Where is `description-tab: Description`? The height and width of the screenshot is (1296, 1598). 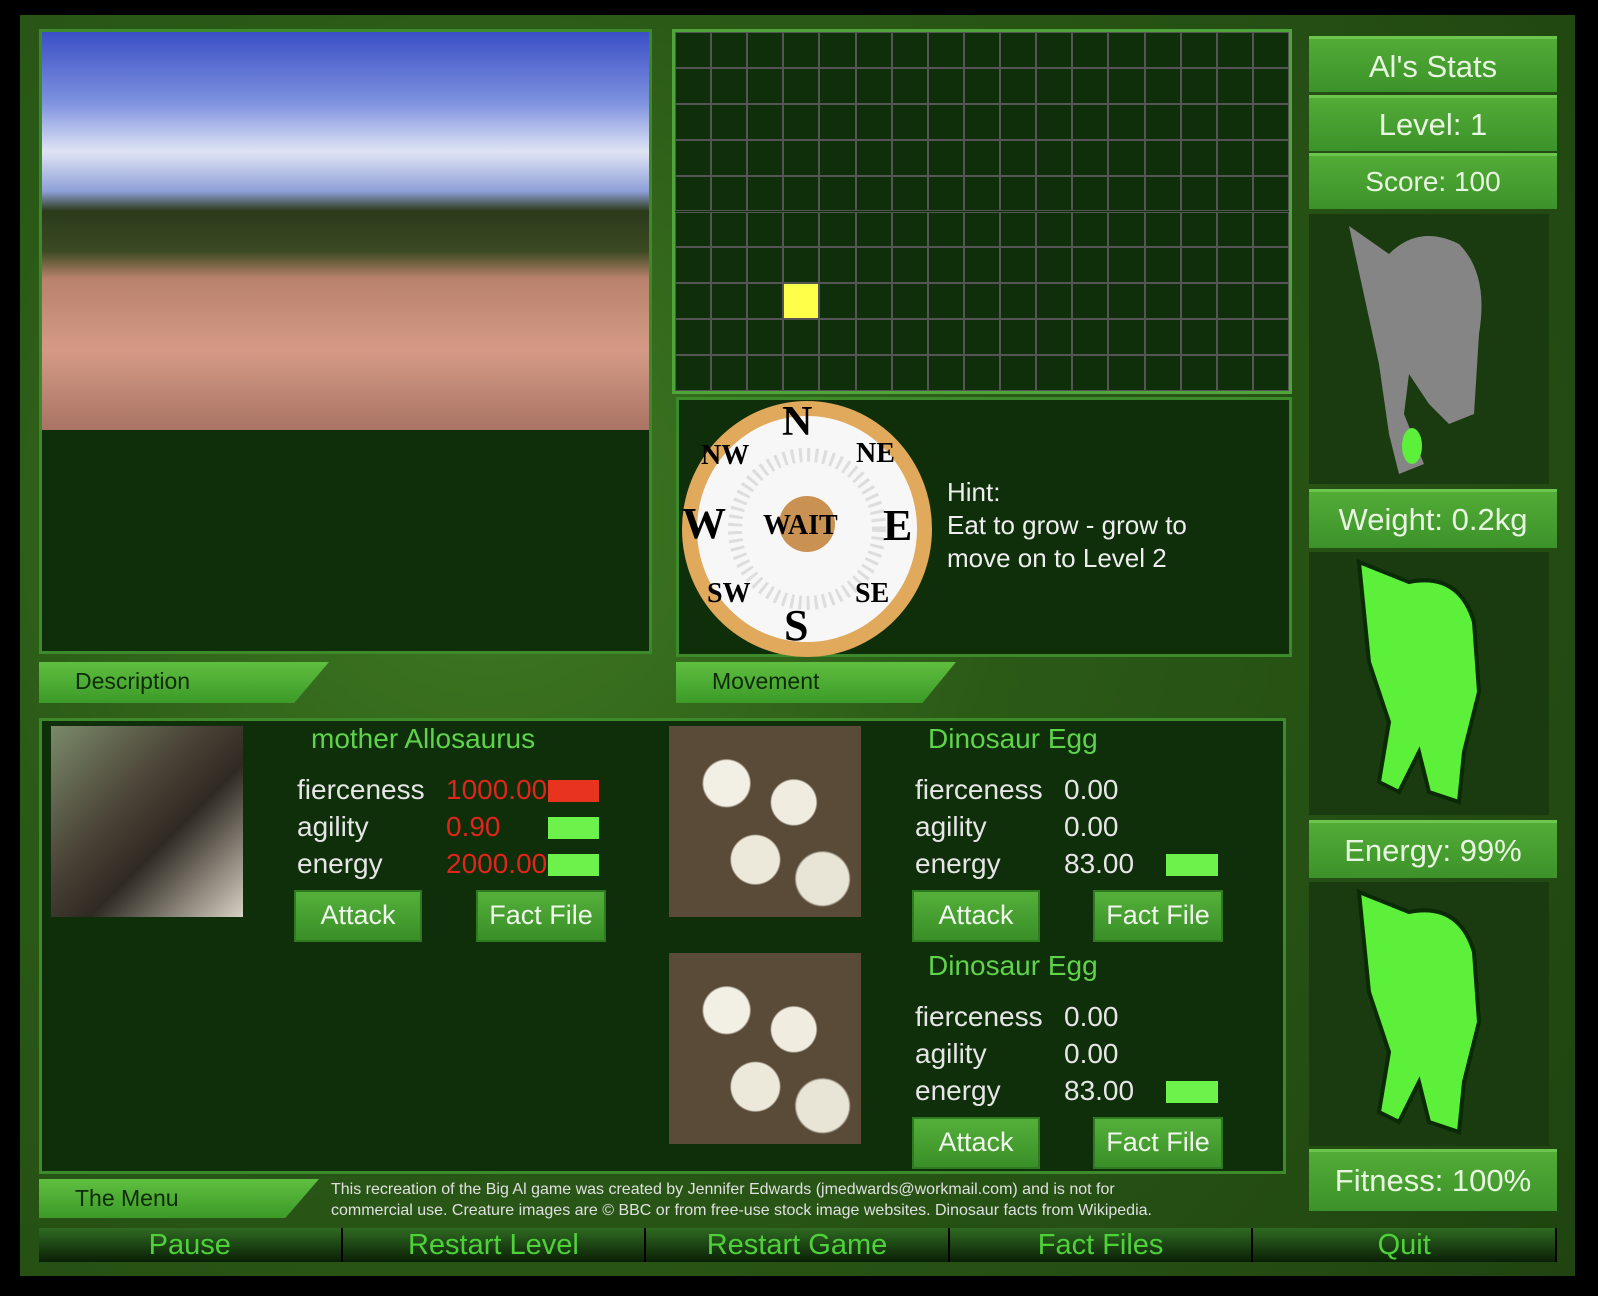
description-tab: Description is located at coordinates (184, 682).